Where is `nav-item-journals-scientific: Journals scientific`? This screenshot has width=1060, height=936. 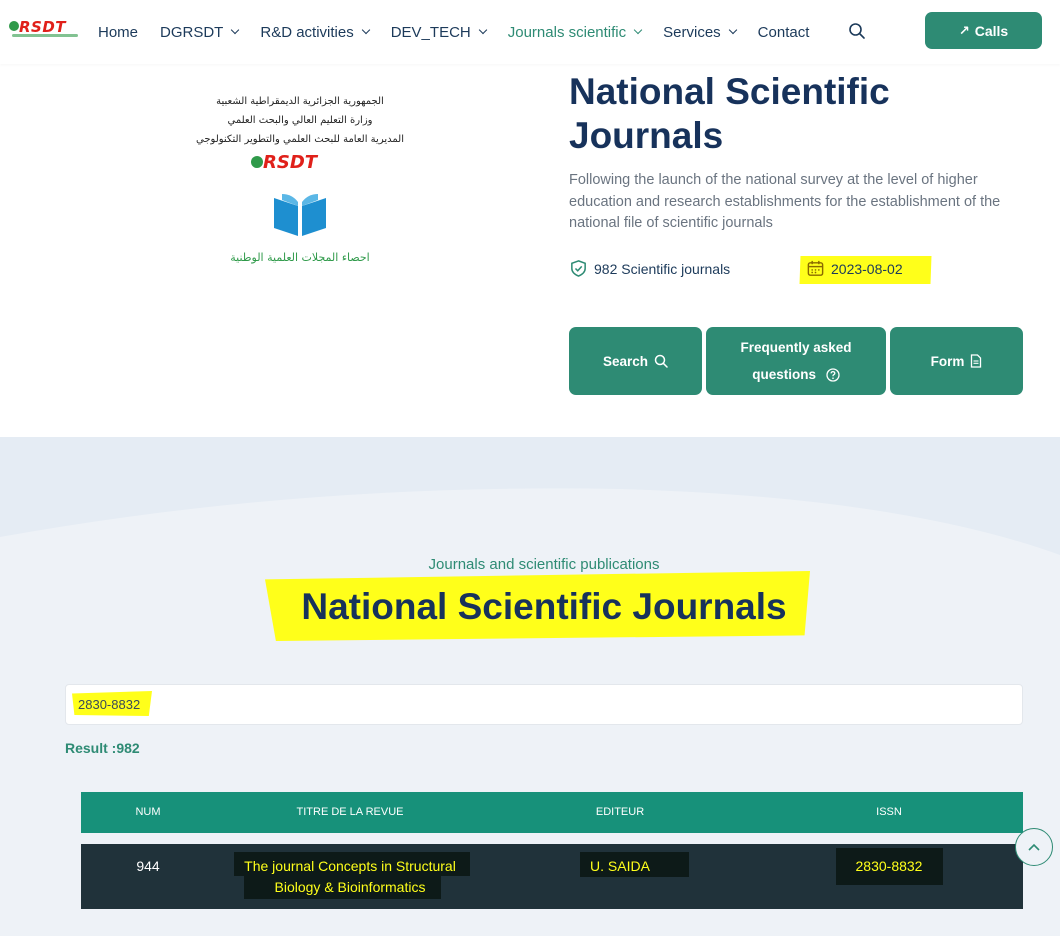 nav-item-journals-scientific: Journals scientific is located at coordinates (575, 32).